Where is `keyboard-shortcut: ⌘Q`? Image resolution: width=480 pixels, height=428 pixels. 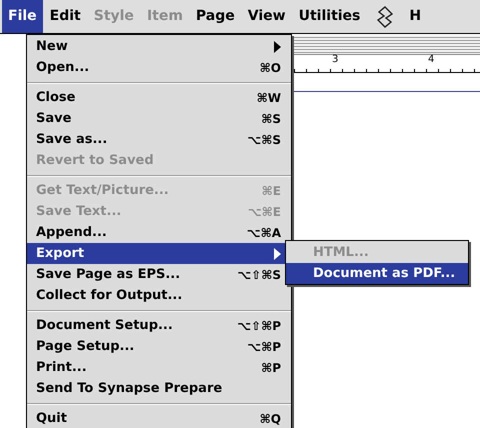 keyboard-shortcut: ⌘Q is located at coordinates (270, 419).